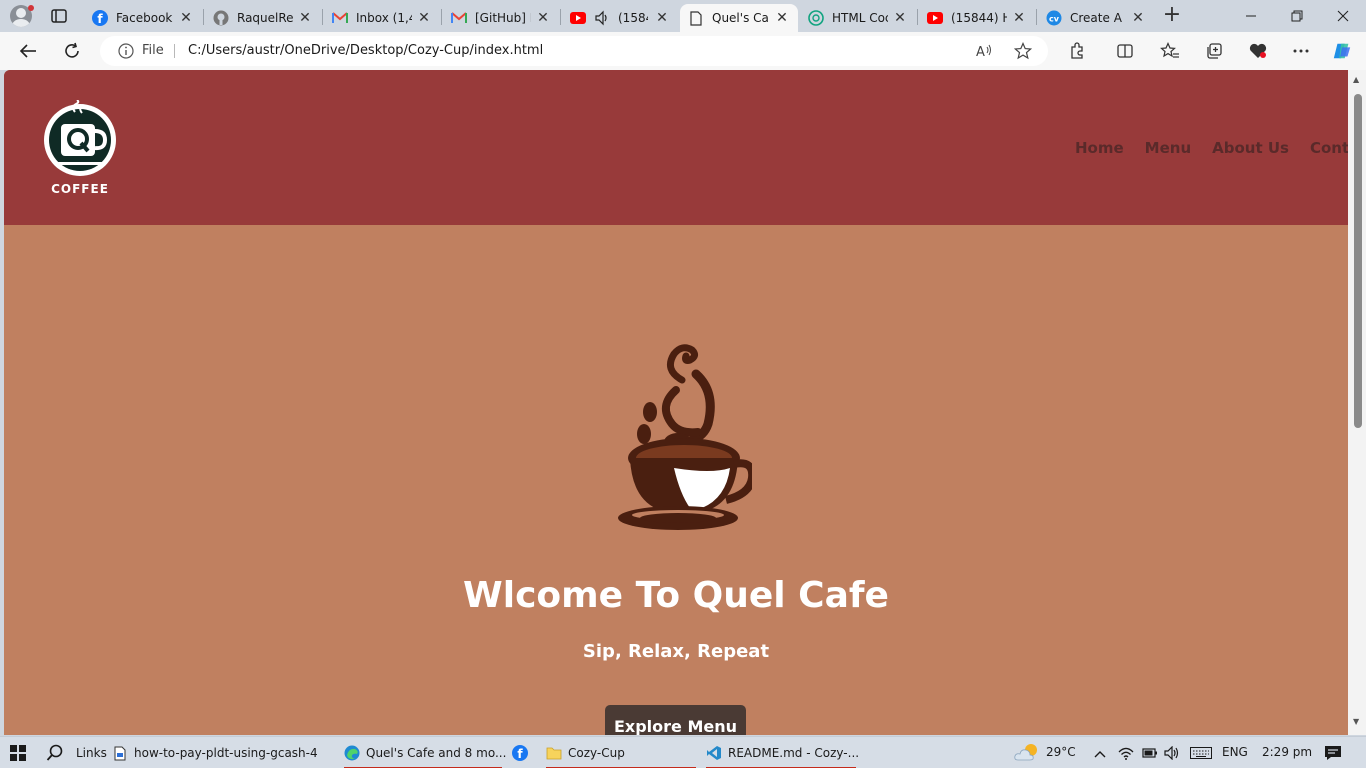 The image size is (1366, 768). I want to click on tab-label: Quel's Caf, so click(740, 18).